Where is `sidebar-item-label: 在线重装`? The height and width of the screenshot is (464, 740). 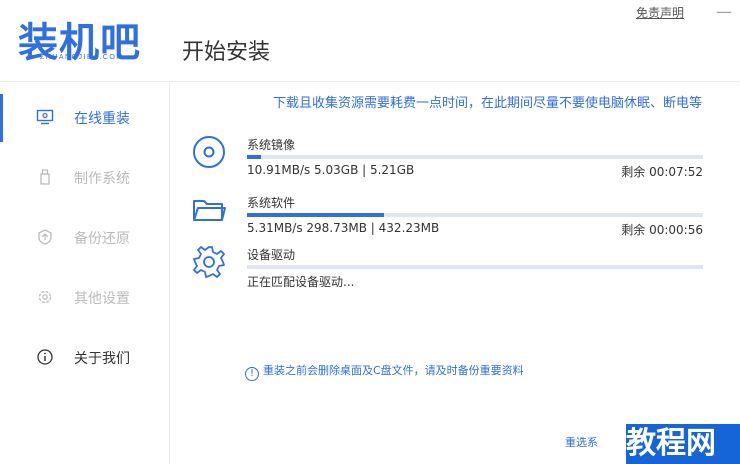
sidebar-item-label: 在线重装 is located at coordinates (102, 119).